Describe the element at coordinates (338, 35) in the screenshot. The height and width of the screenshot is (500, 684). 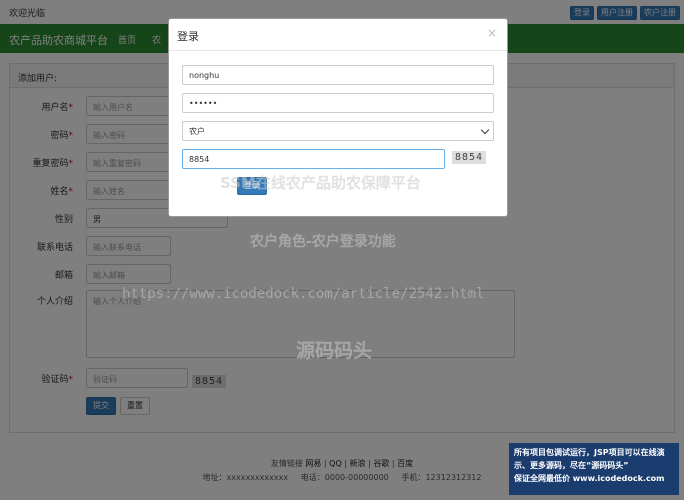
I see `modal-header: 登录 ×` at that location.